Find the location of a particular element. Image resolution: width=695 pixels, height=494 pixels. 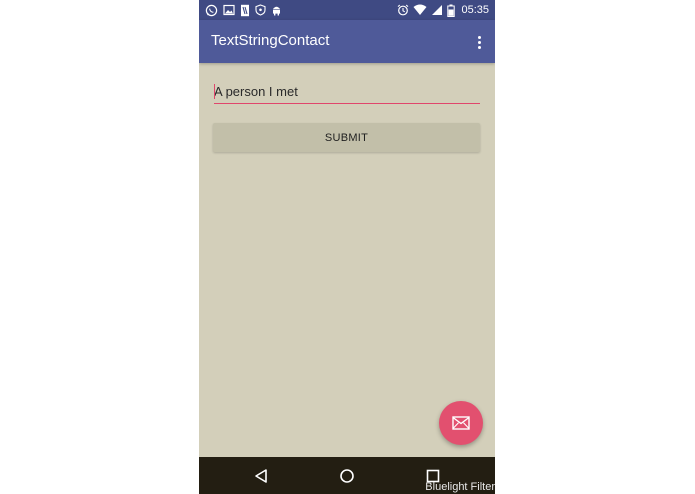

home-button is located at coordinates (347, 476).